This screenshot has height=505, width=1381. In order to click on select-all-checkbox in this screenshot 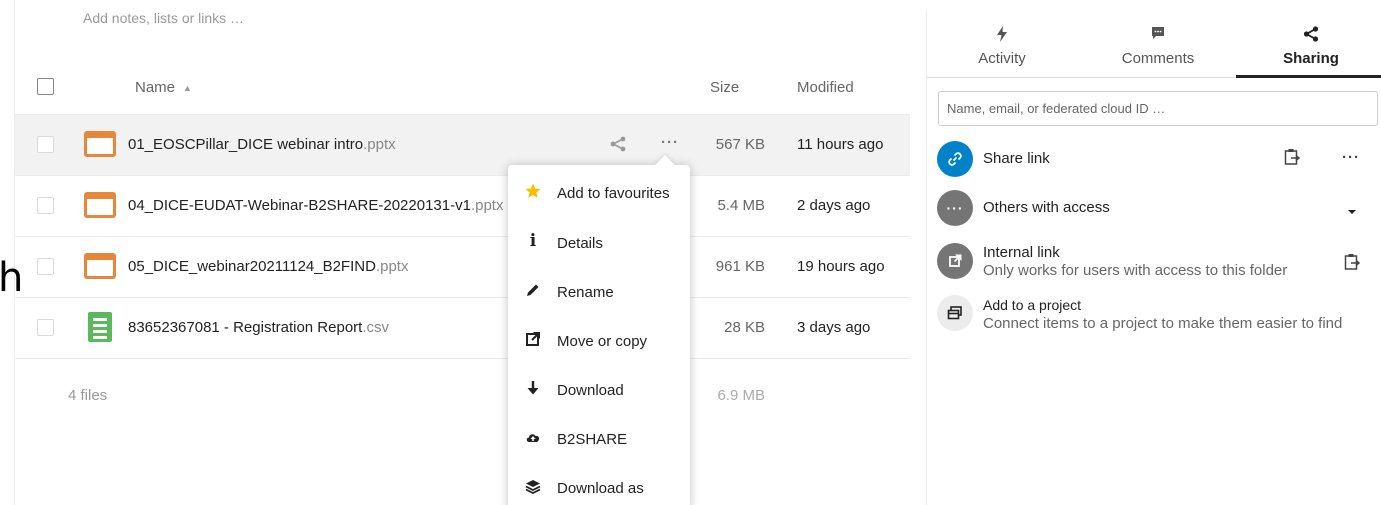, I will do `click(45, 86)`.